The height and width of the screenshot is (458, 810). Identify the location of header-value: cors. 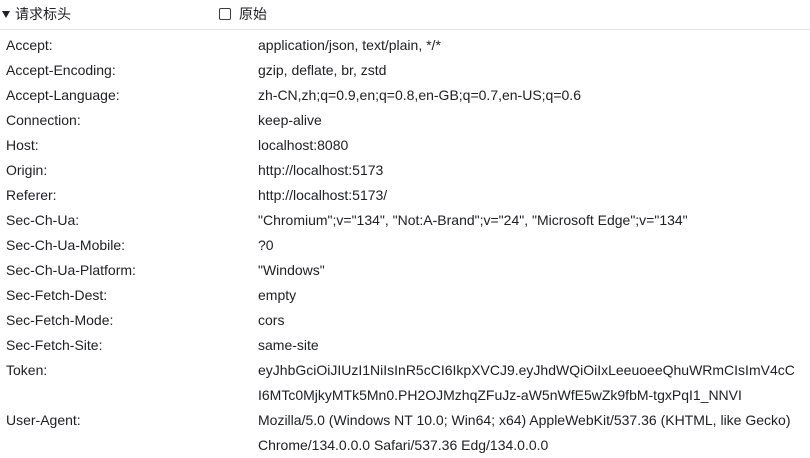
(271, 320).